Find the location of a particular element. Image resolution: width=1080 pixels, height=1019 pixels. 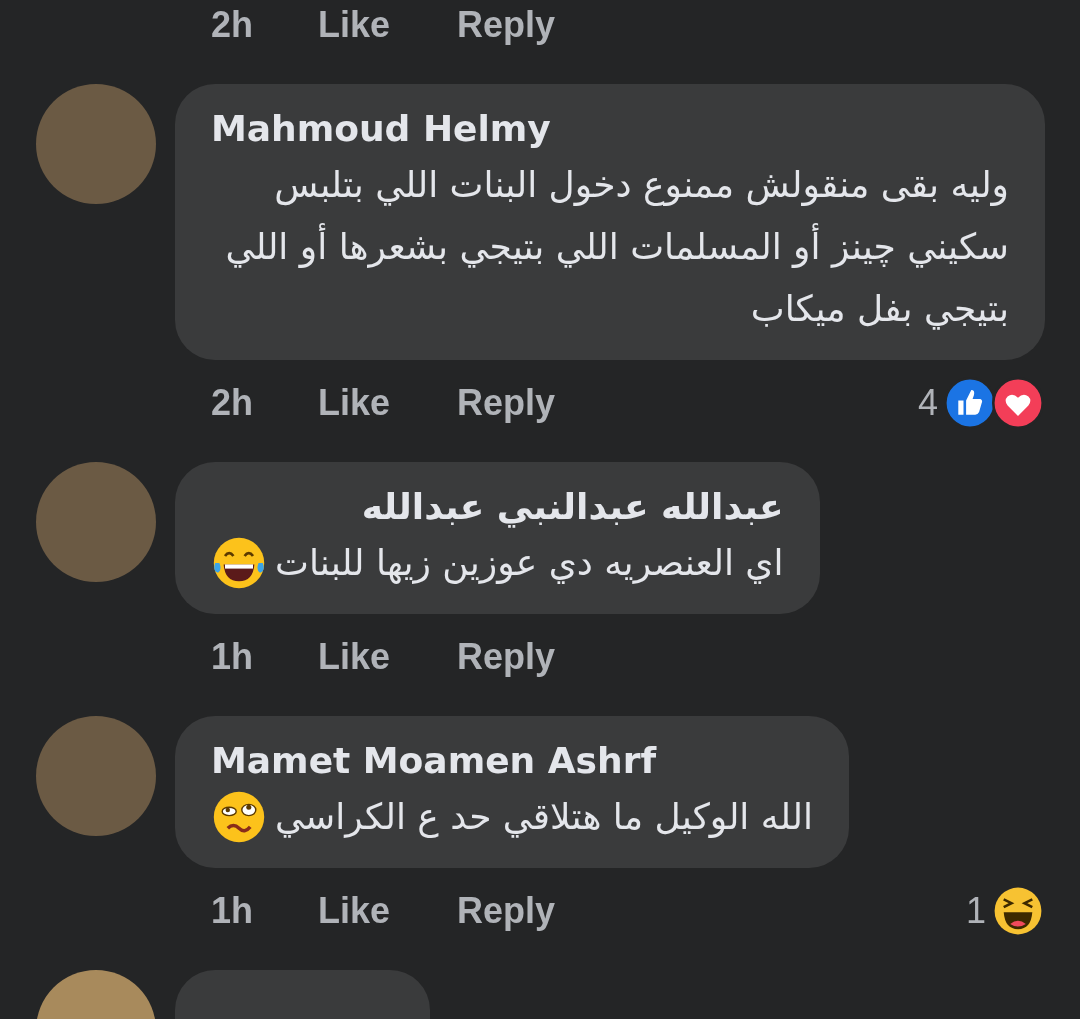

comment-message: اي العنصريه دي عوزين زيها للبنات is located at coordinates (529, 563).